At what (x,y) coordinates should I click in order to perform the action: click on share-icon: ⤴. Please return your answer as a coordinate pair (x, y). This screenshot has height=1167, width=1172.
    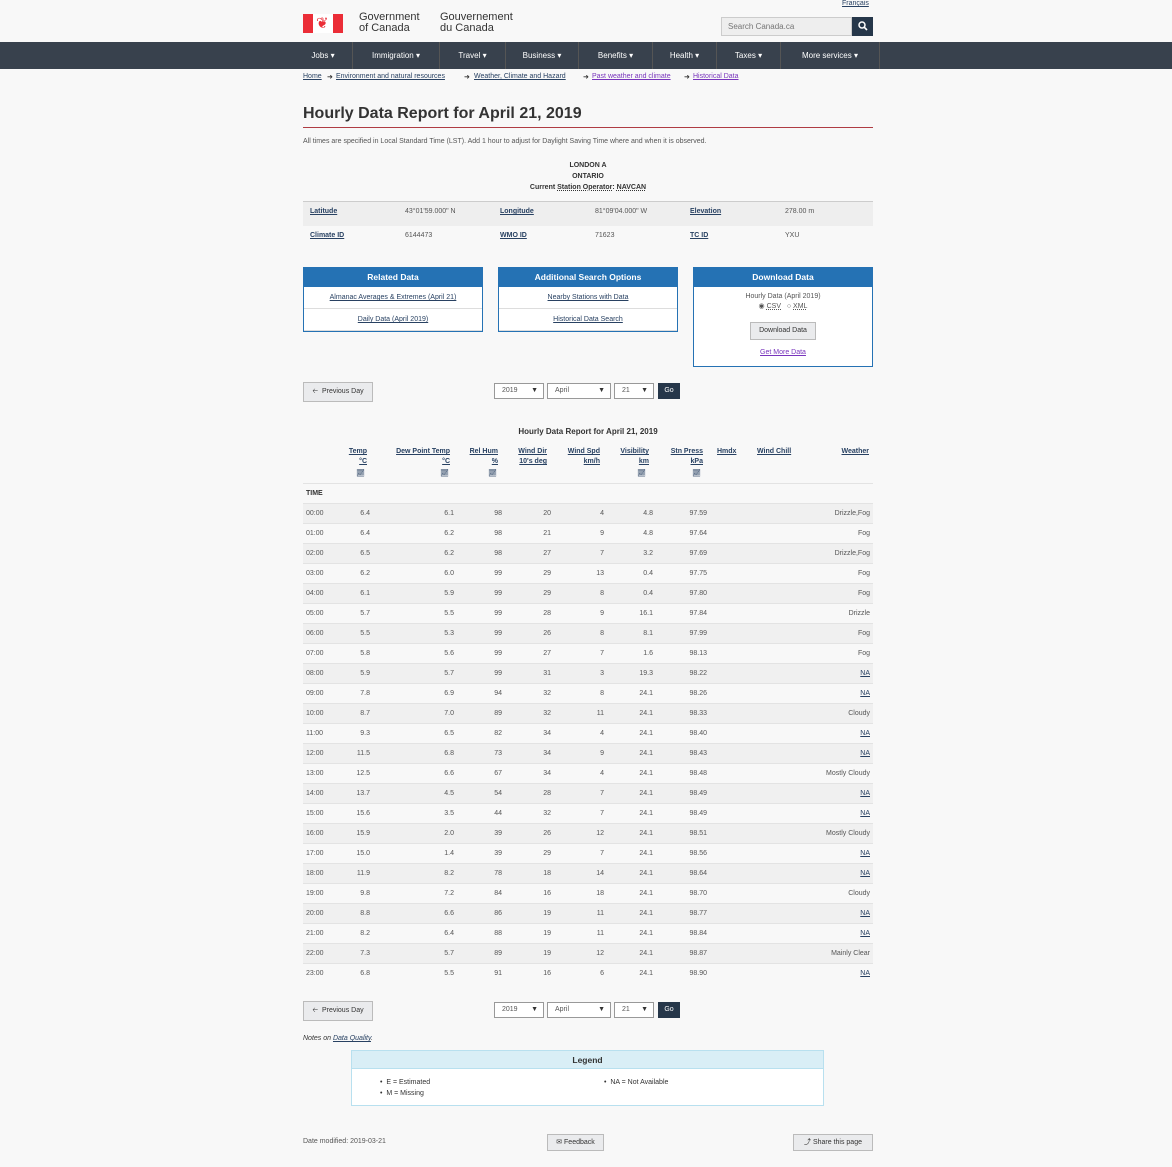
    Looking at the image, I should click on (807, 1142).